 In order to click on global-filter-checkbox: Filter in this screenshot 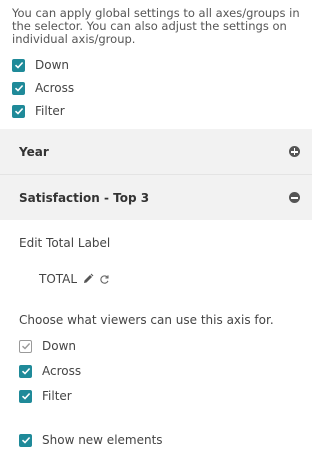, I will do `click(38, 111)`.